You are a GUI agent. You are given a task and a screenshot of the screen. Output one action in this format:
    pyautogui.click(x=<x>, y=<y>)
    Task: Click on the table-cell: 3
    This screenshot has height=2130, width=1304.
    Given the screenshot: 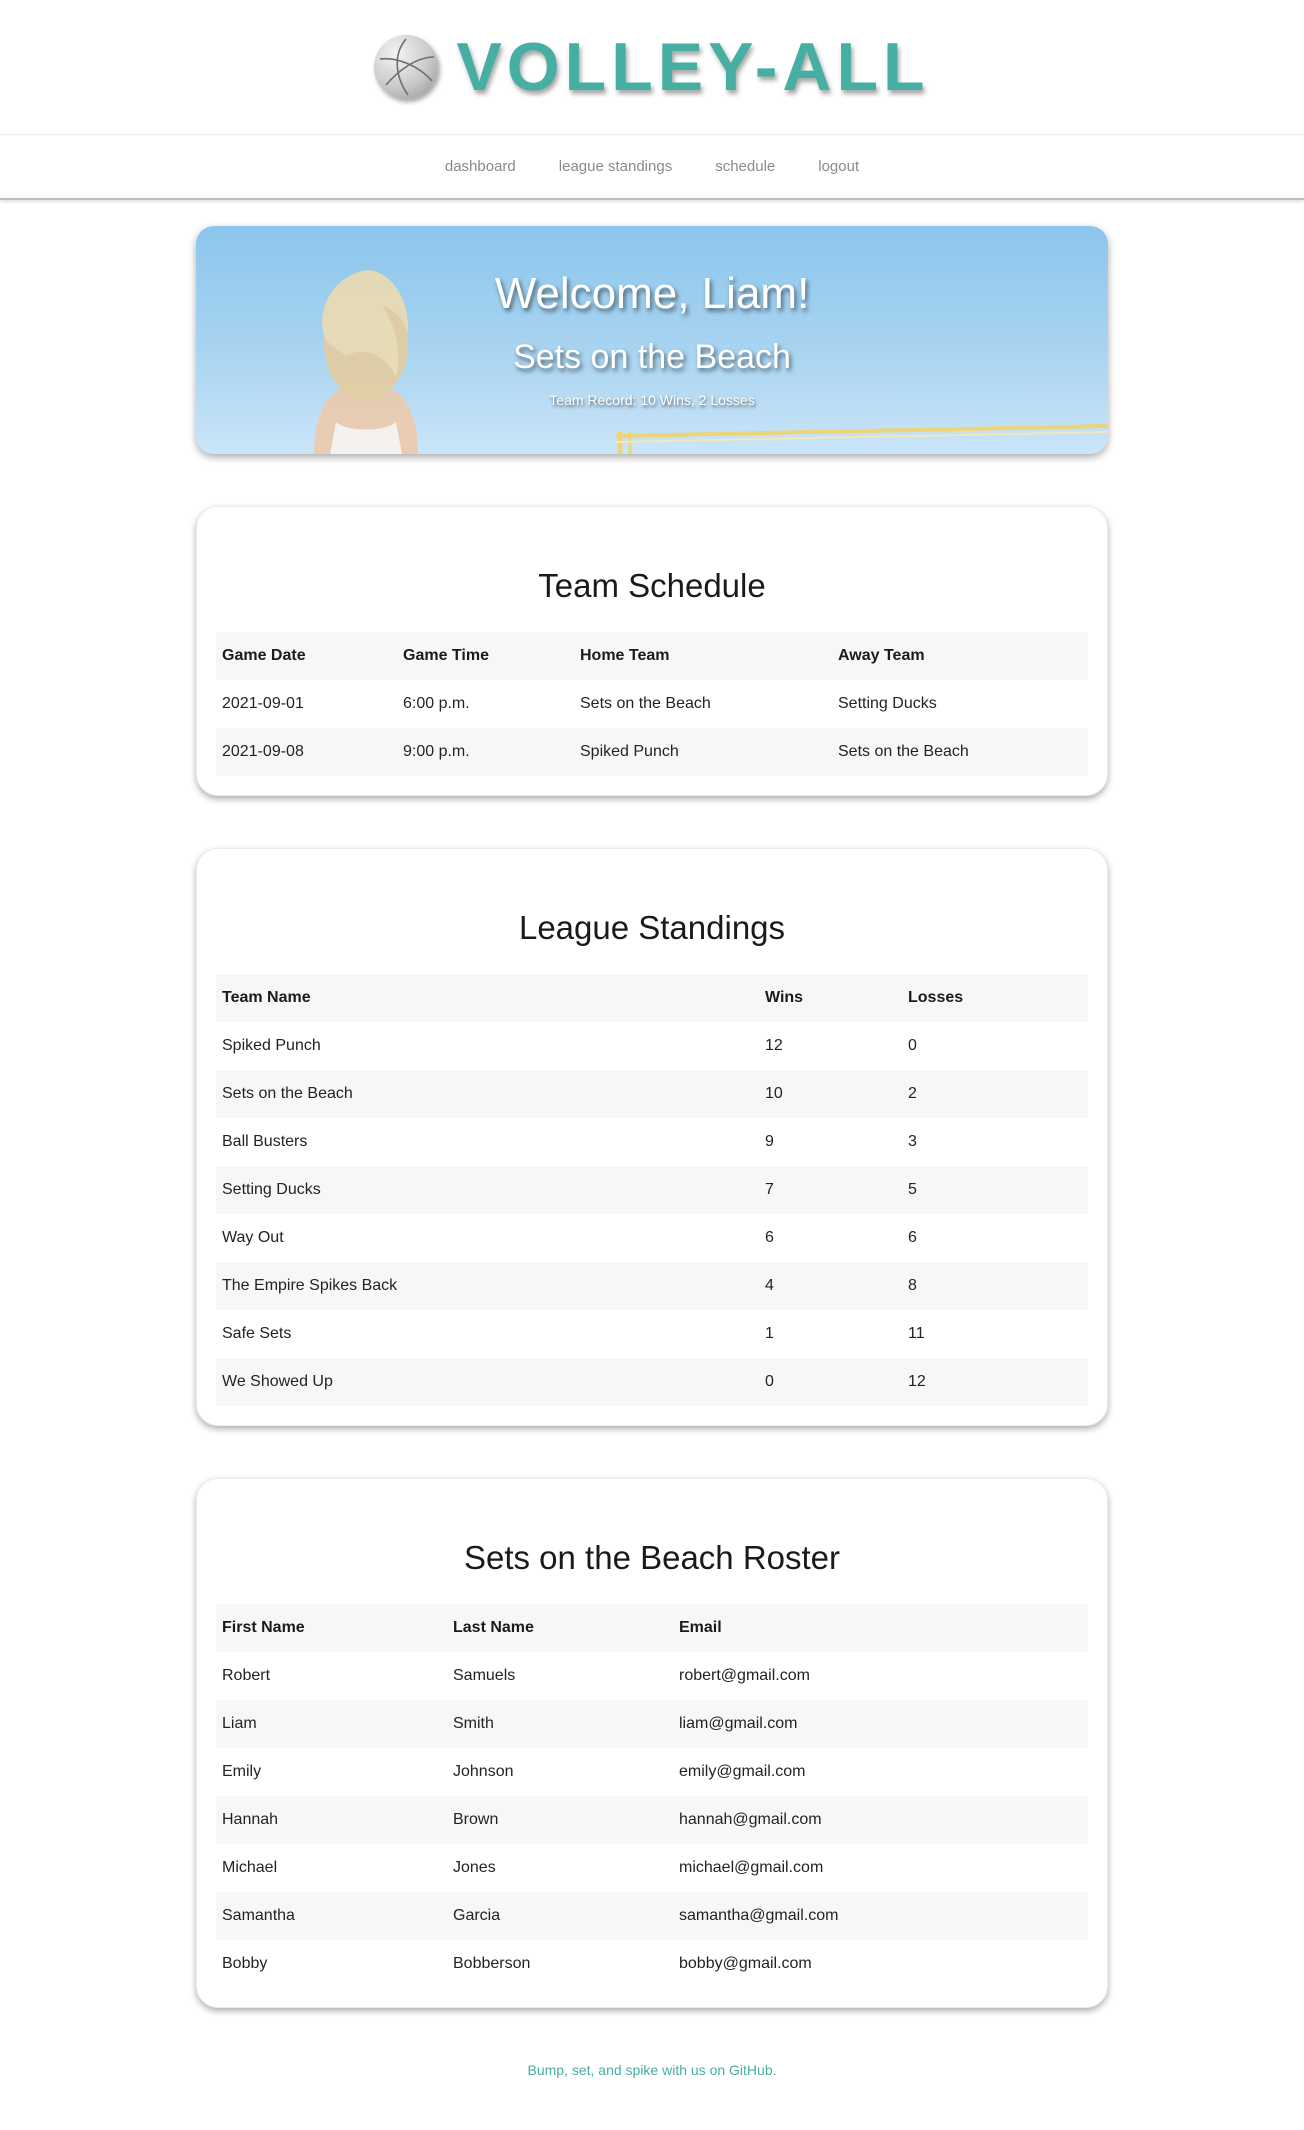 What is the action you would take?
    pyautogui.click(x=912, y=1141)
    